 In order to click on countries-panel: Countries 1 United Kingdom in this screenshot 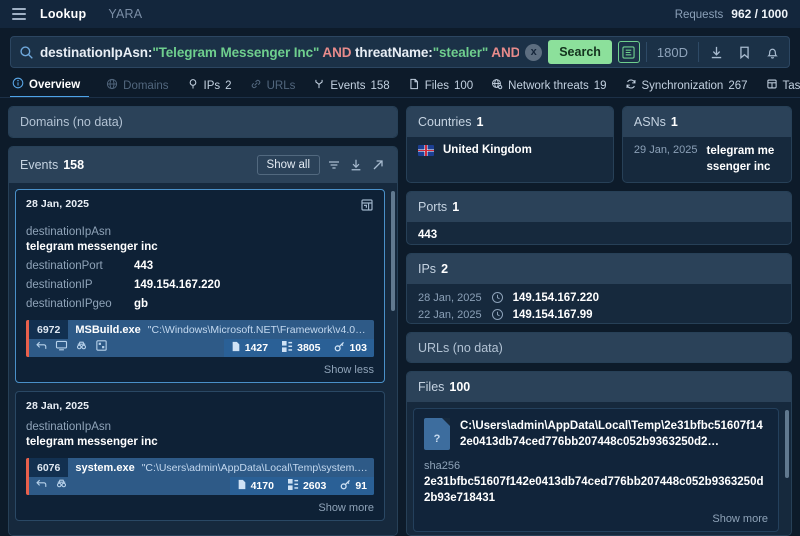, I will do `click(510, 145)`.